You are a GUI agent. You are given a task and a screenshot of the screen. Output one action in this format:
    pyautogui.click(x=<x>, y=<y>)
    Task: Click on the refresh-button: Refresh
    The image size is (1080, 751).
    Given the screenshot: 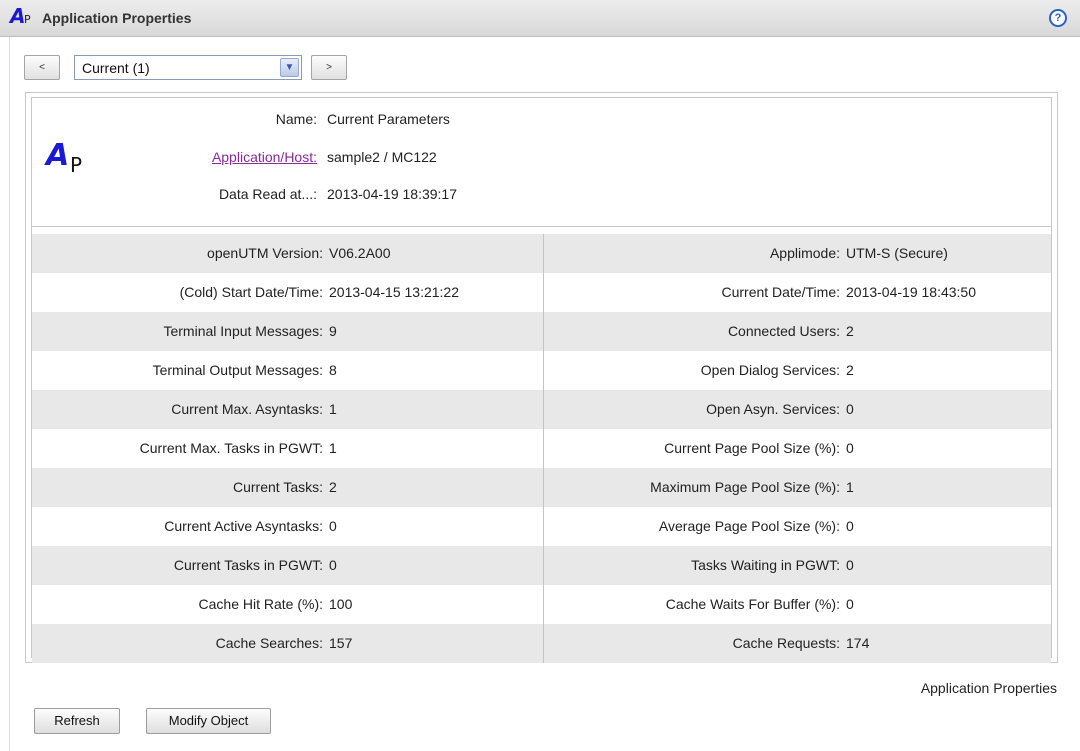 What is the action you would take?
    pyautogui.click(x=77, y=721)
    